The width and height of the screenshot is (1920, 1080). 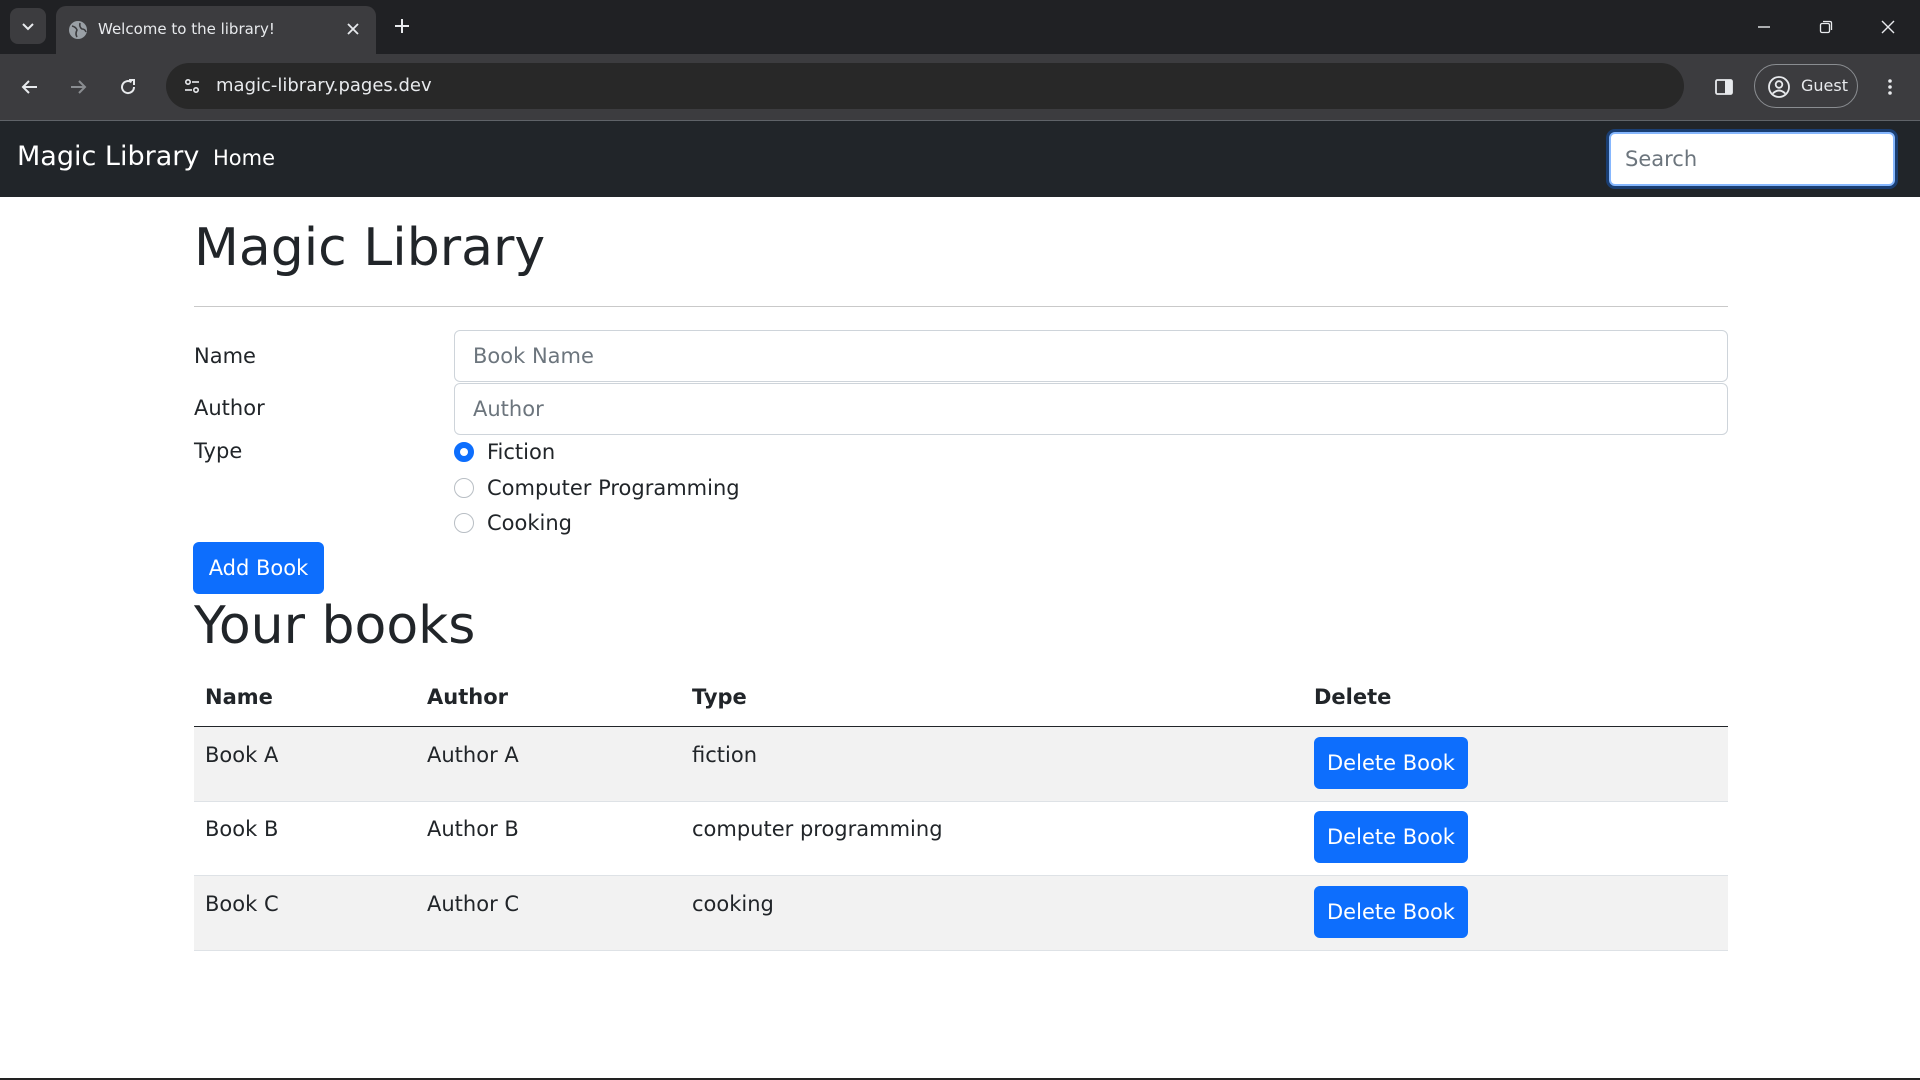 What do you see at coordinates (242, 755) in the screenshot?
I see `cell-book-name: Book A` at bounding box center [242, 755].